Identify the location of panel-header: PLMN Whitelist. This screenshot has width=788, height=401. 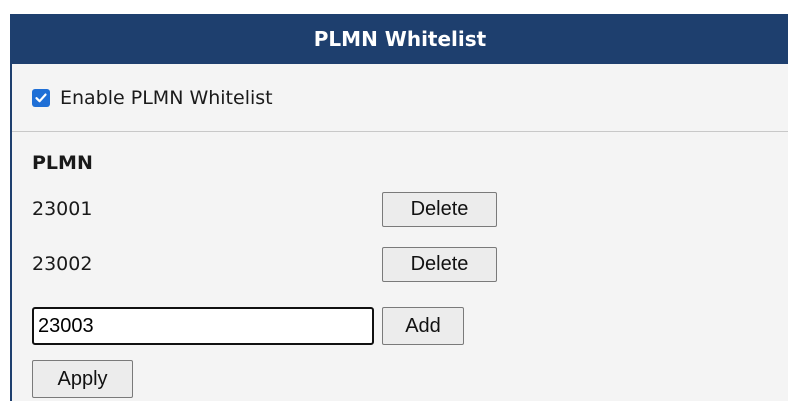
(400, 39).